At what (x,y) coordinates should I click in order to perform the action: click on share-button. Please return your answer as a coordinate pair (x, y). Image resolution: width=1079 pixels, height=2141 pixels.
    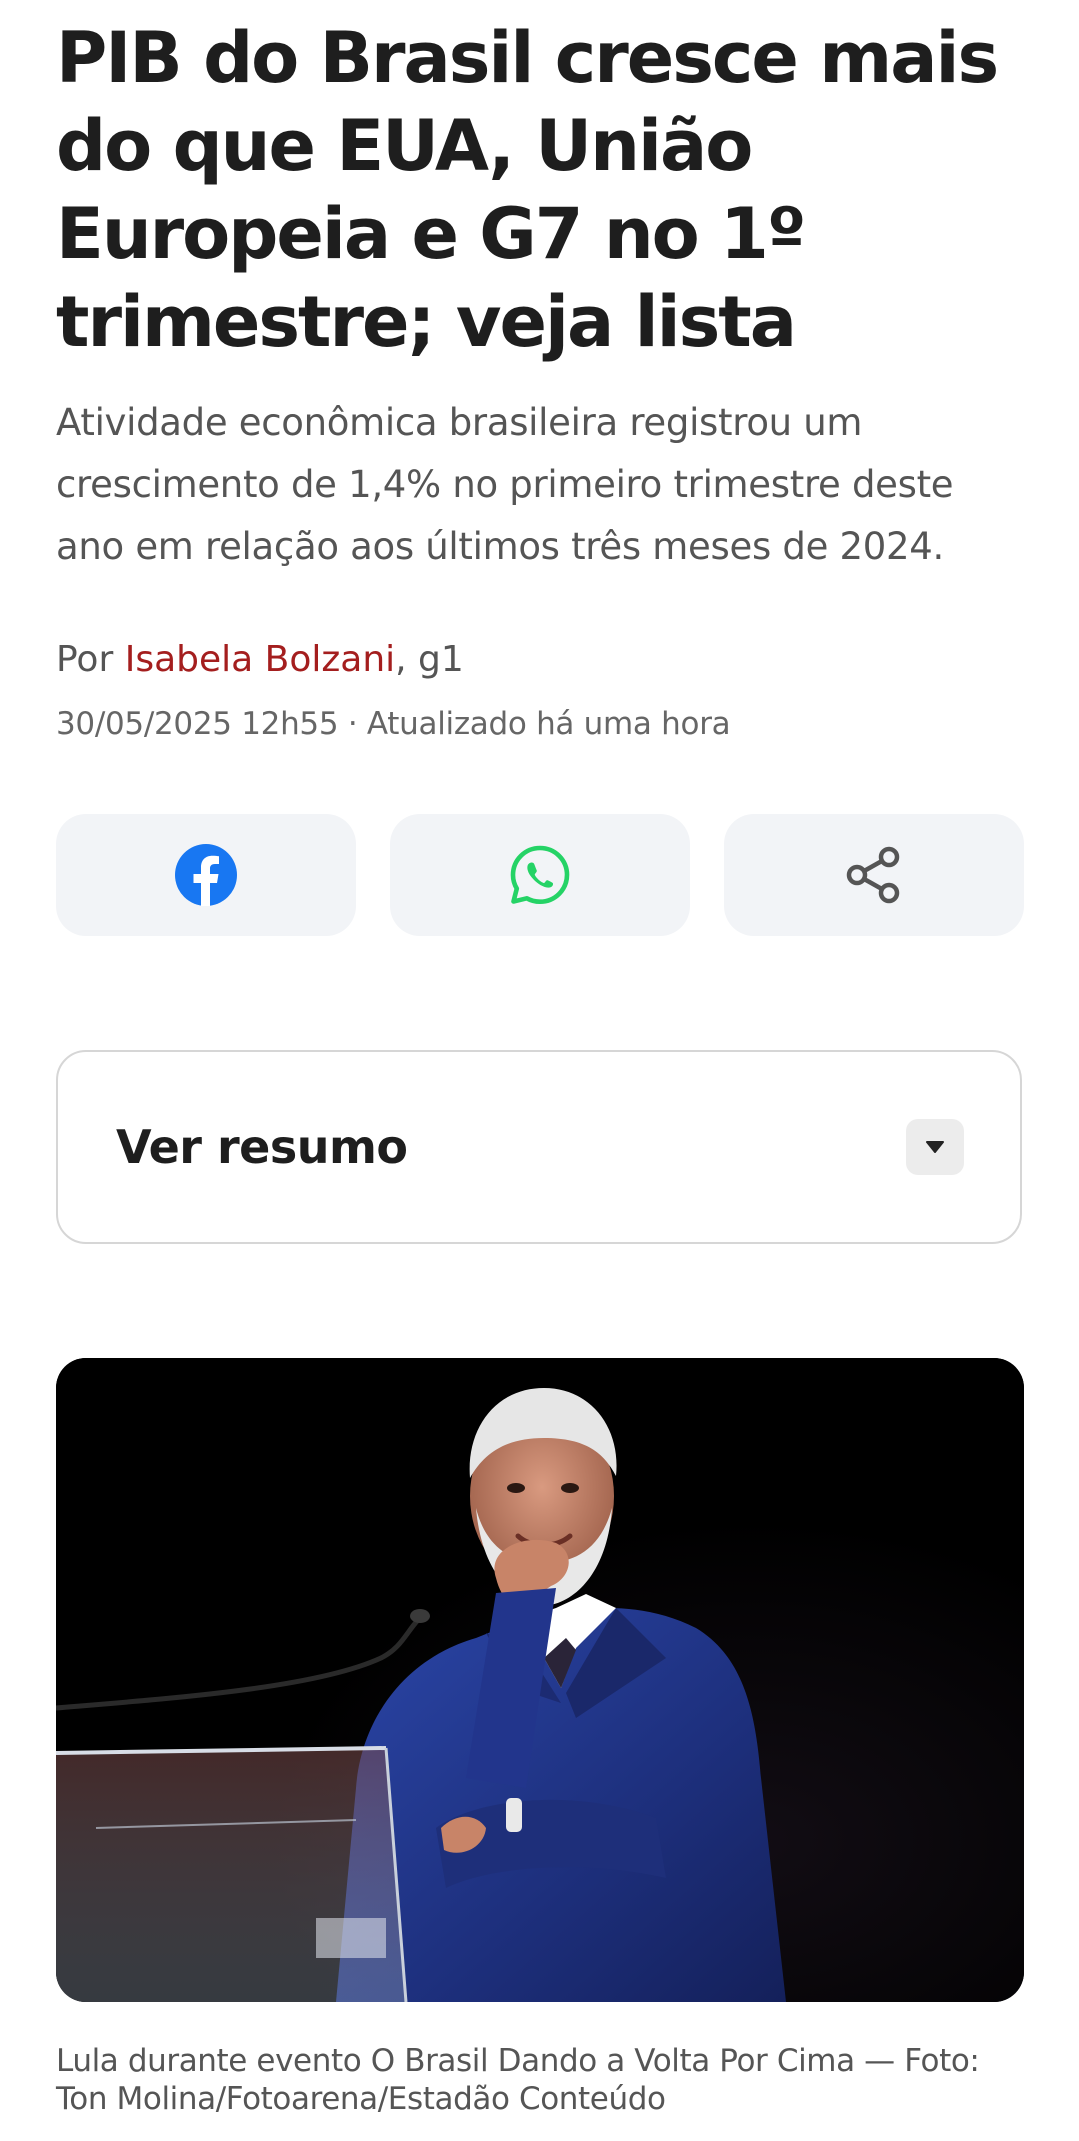
    Looking at the image, I should click on (874, 875).